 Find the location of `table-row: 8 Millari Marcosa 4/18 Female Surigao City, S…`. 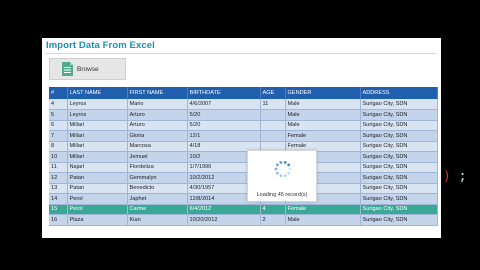

table-row: 8 Millari Marcosa 4/18 Female Surigao City, S… is located at coordinates (243, 146).